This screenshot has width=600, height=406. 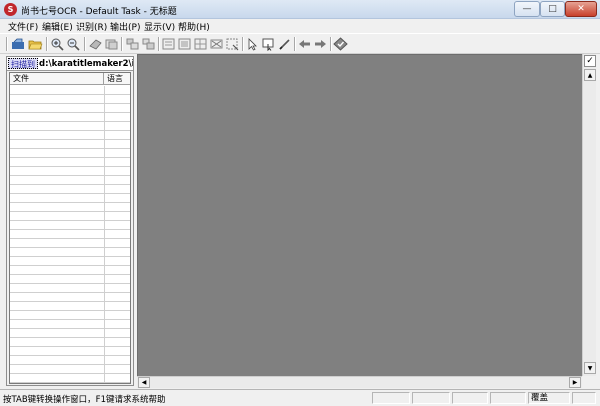 What do you see at coordinates (111, 44) in the screenshot?
I see `copy-image-icon` at bounding box center [111, 44].